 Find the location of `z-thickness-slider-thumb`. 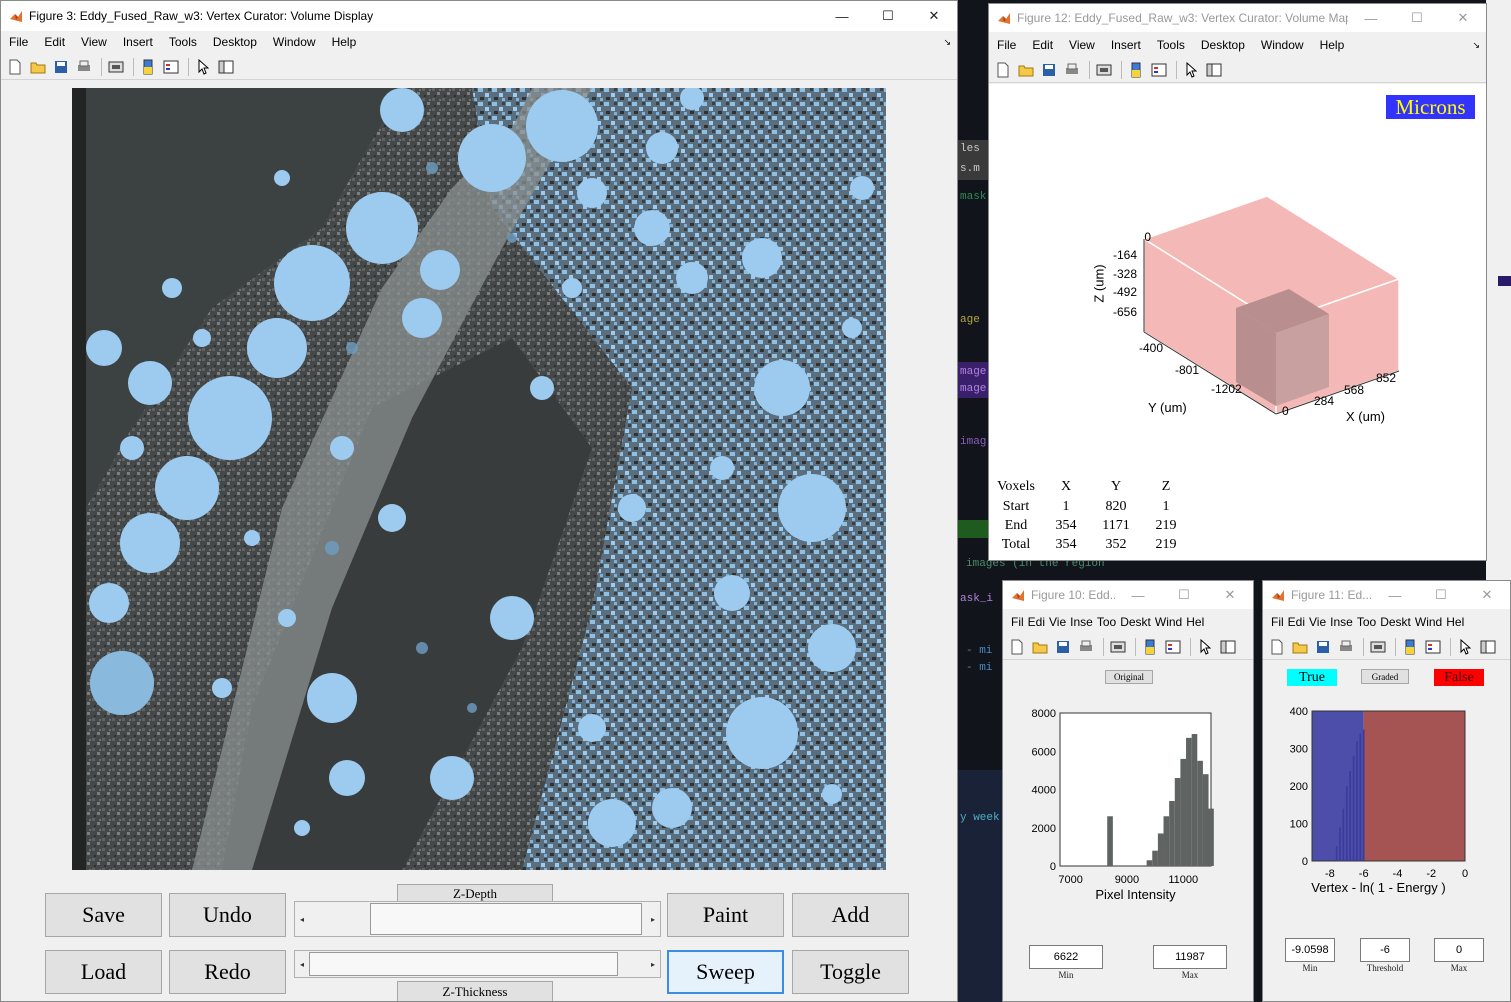

z-thickness-slider-thumb is located at coordinates (463, 964).